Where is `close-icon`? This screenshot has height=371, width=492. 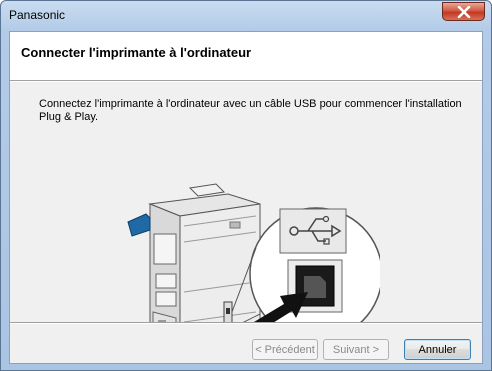
close-icon is located at coordinates (463, 11).